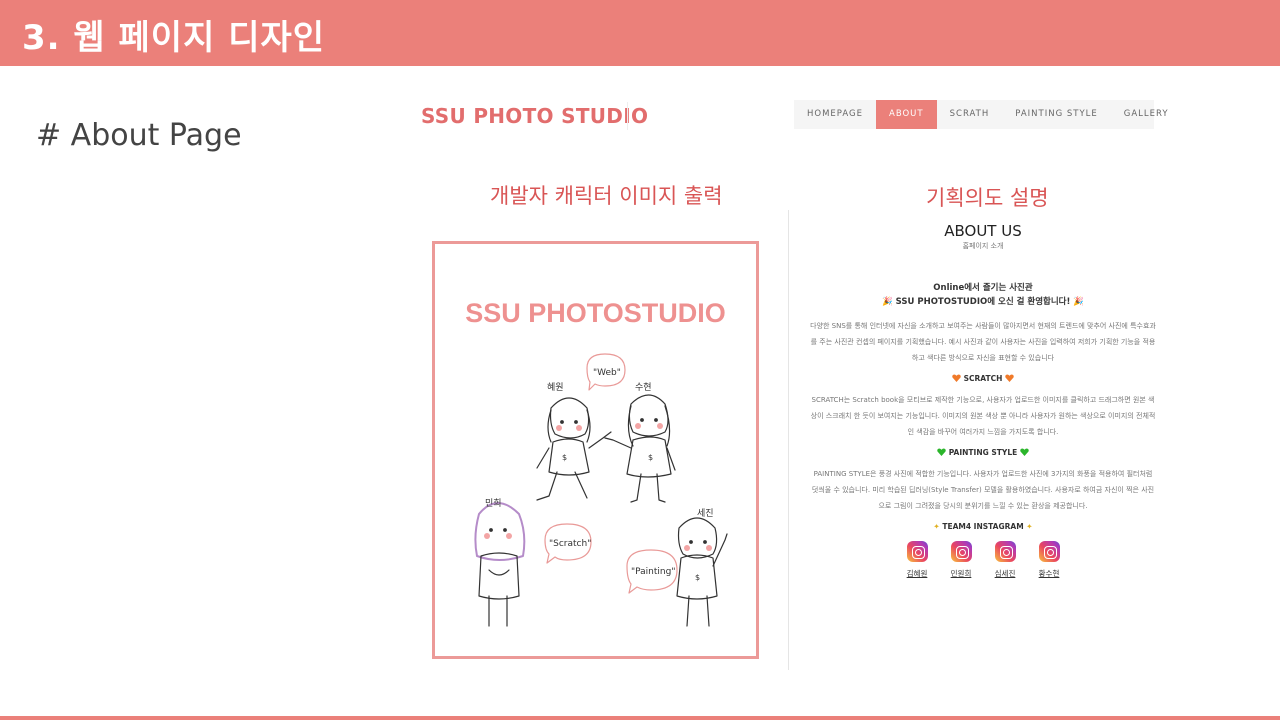 This screenshot has width=1280, height=720. Describe the element at coordinates (788, 440) in the screenshot. I see `column-divider` at that location.